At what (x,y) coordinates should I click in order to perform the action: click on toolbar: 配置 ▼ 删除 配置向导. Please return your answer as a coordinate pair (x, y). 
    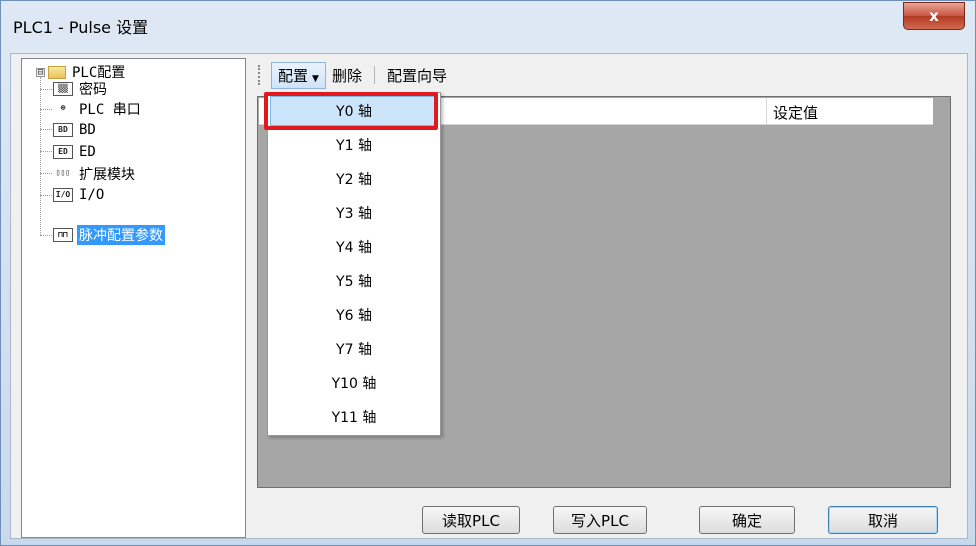
    Looking at the image, I should click on (608, 75).